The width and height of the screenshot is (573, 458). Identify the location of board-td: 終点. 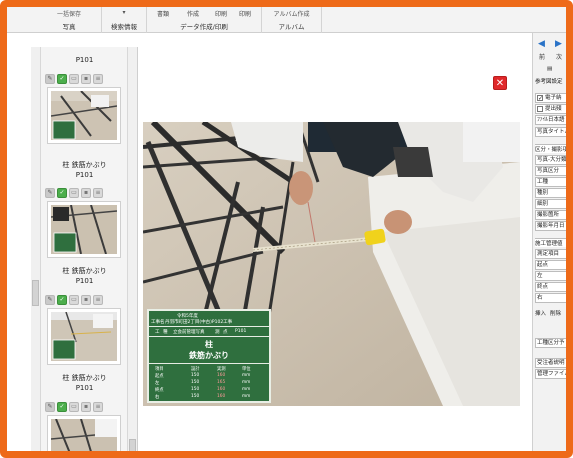
(159, 390).